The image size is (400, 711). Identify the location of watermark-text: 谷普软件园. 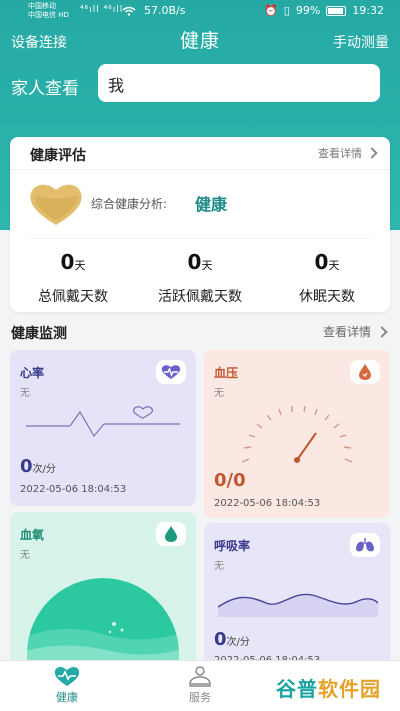
(328, 687).